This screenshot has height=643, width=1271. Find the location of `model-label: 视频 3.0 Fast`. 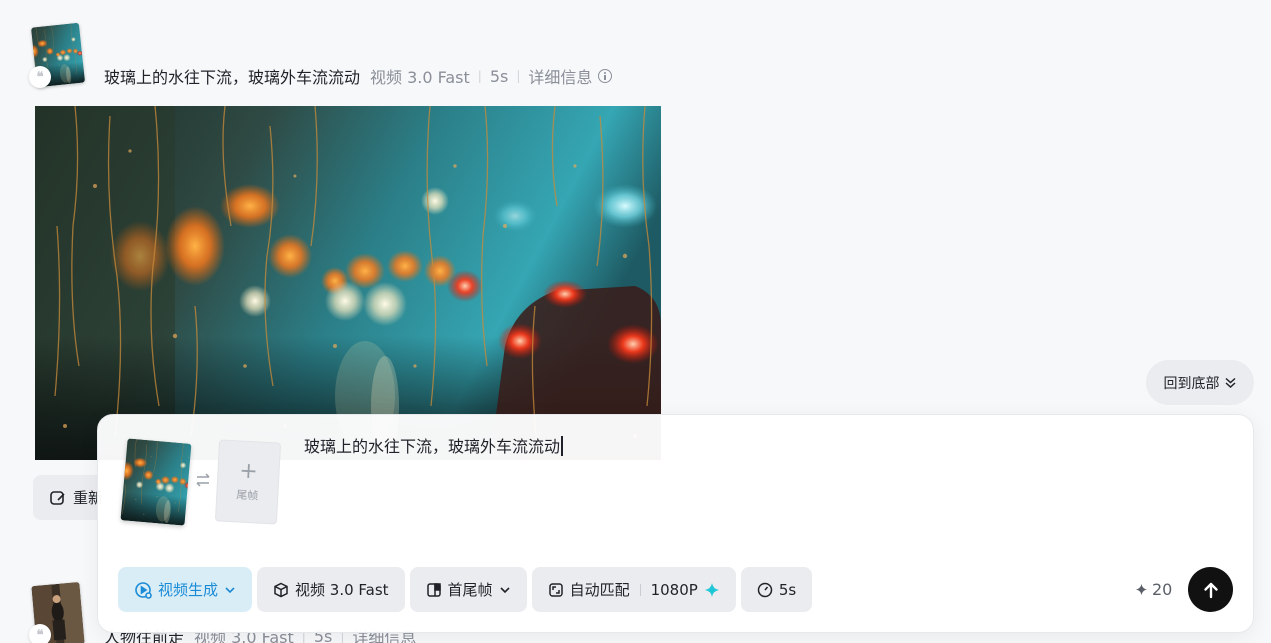

model-label: 视频 3.0 Fast is located at coordinates (342, 590).